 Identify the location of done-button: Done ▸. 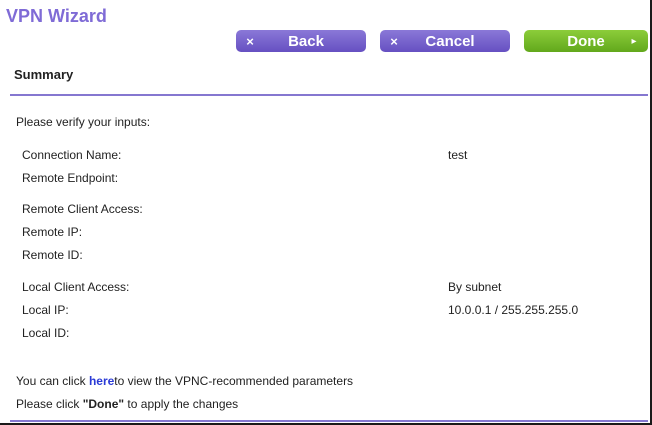
(586, 41).